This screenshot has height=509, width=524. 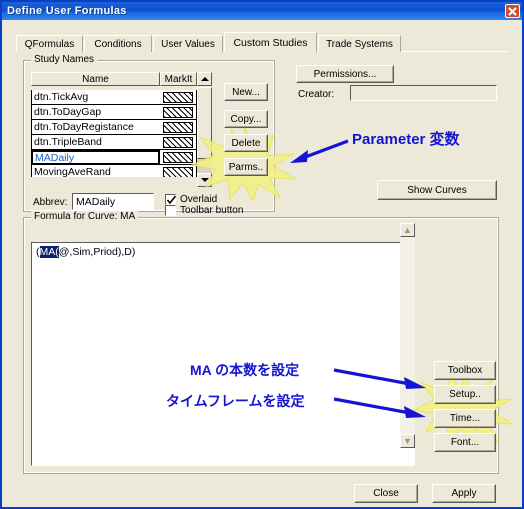 I want to click on toolbox-button: Toolbox, so click(x=465, y=370).